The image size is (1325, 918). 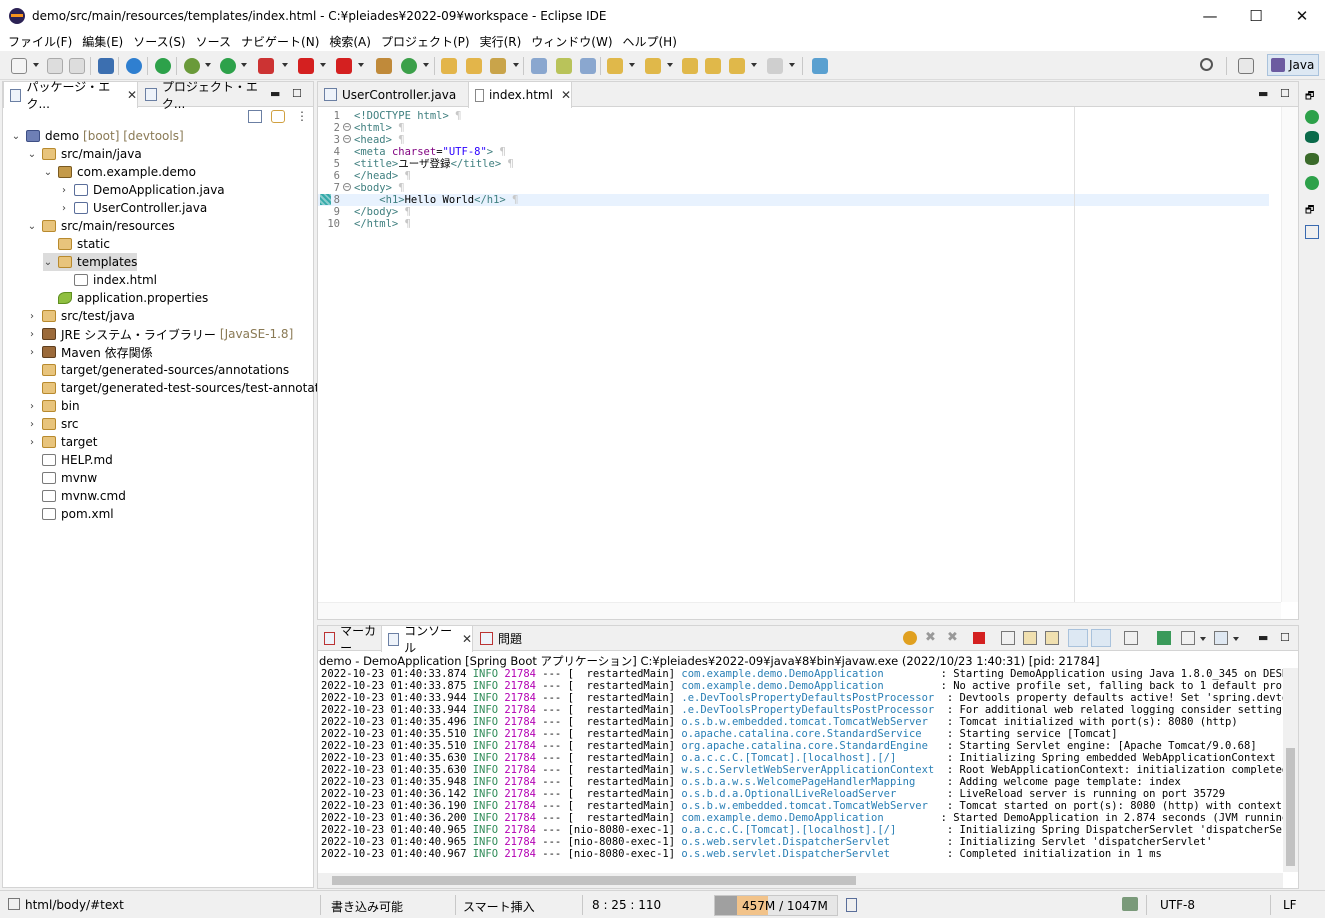 I want to click on heap-status: 457M / 1047M, so click(x=776, y=905).